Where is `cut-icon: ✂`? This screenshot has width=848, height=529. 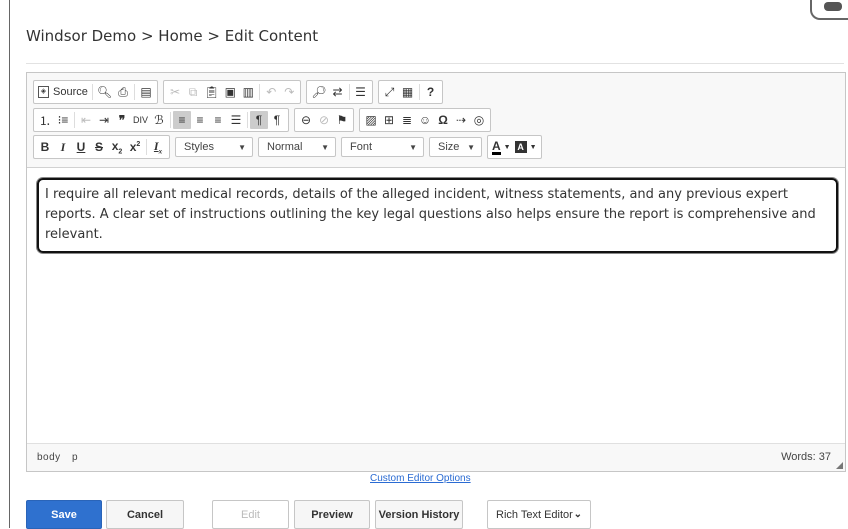 cut-icon: ✂ is located at coordinates (175, 92).